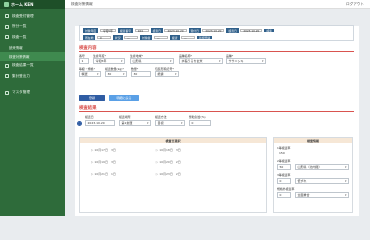 The image size is (370, 240). I want to click on filter-label: 対象者, so click(146, 37).